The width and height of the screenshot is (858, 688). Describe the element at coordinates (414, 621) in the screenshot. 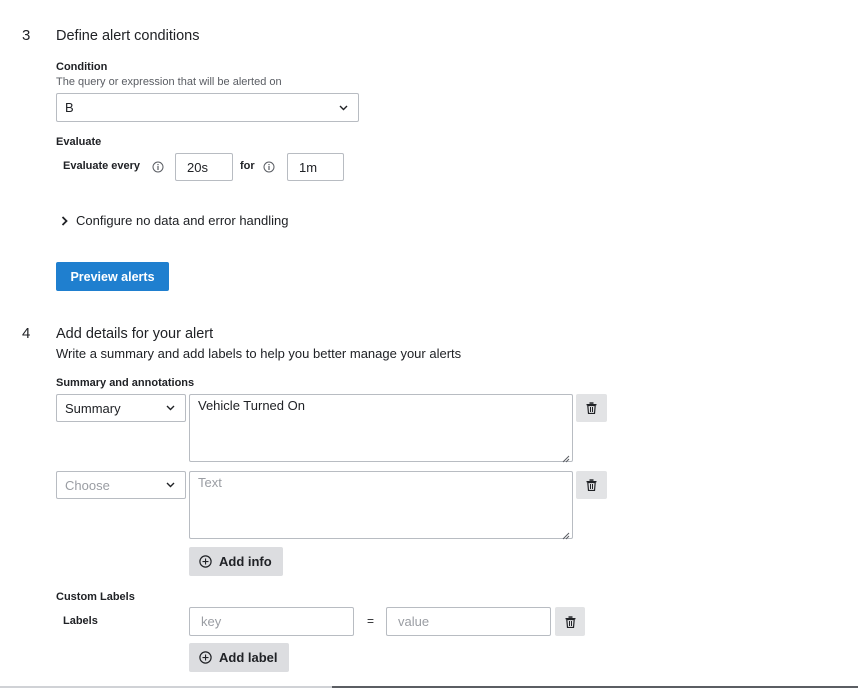

I see `label-value-placeholder: value` at that location.